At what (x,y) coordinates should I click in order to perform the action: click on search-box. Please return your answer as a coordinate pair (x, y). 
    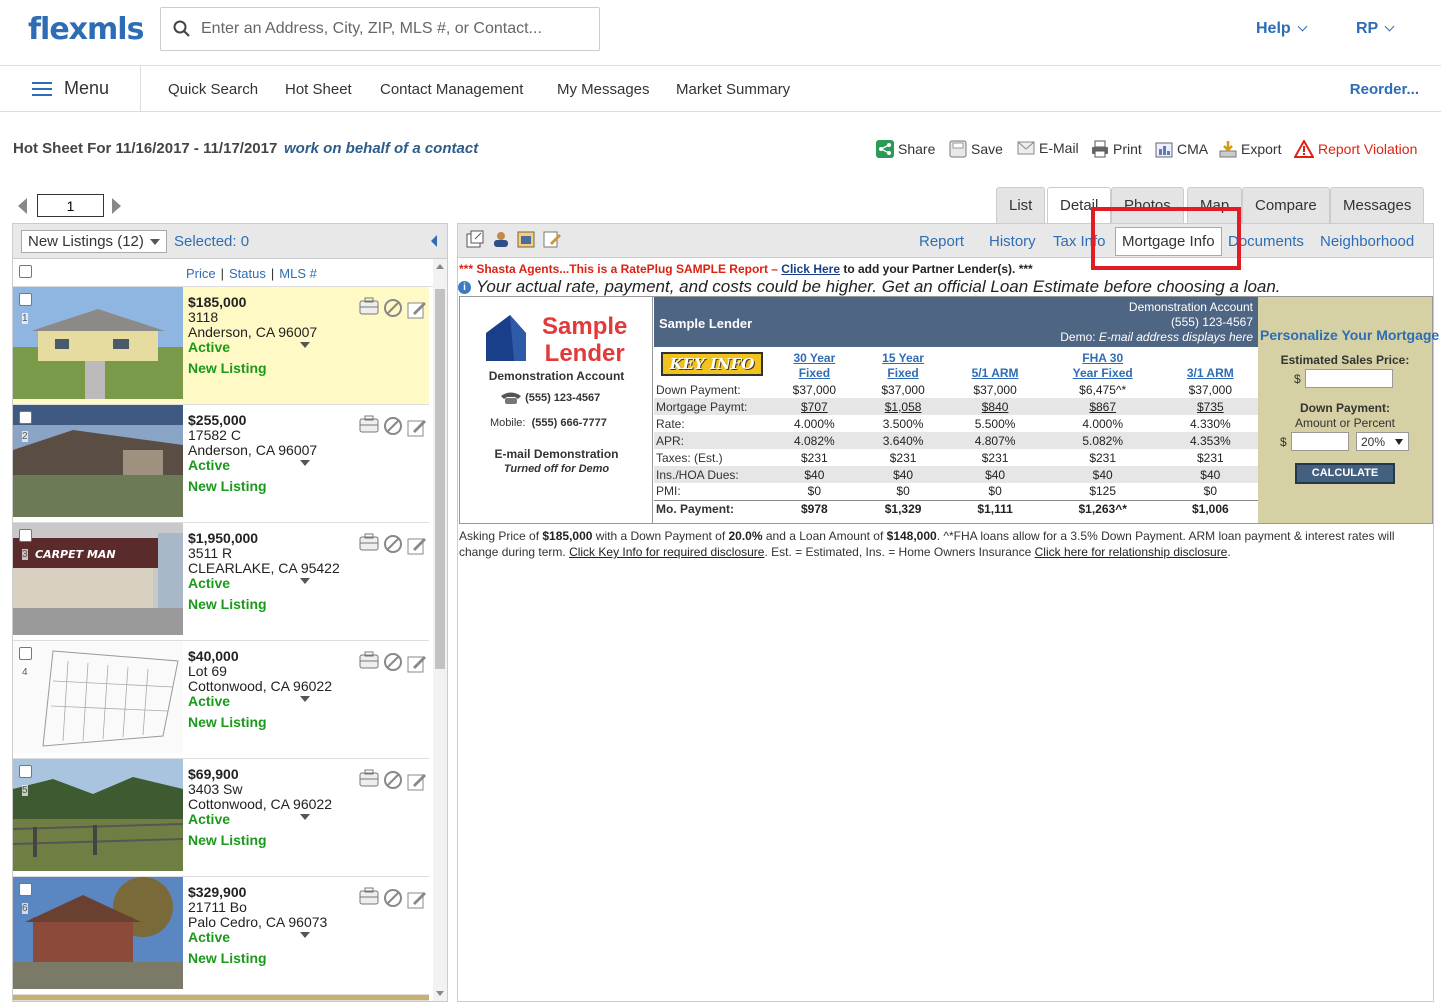
    Looking at the image, I should click on (380, 29).